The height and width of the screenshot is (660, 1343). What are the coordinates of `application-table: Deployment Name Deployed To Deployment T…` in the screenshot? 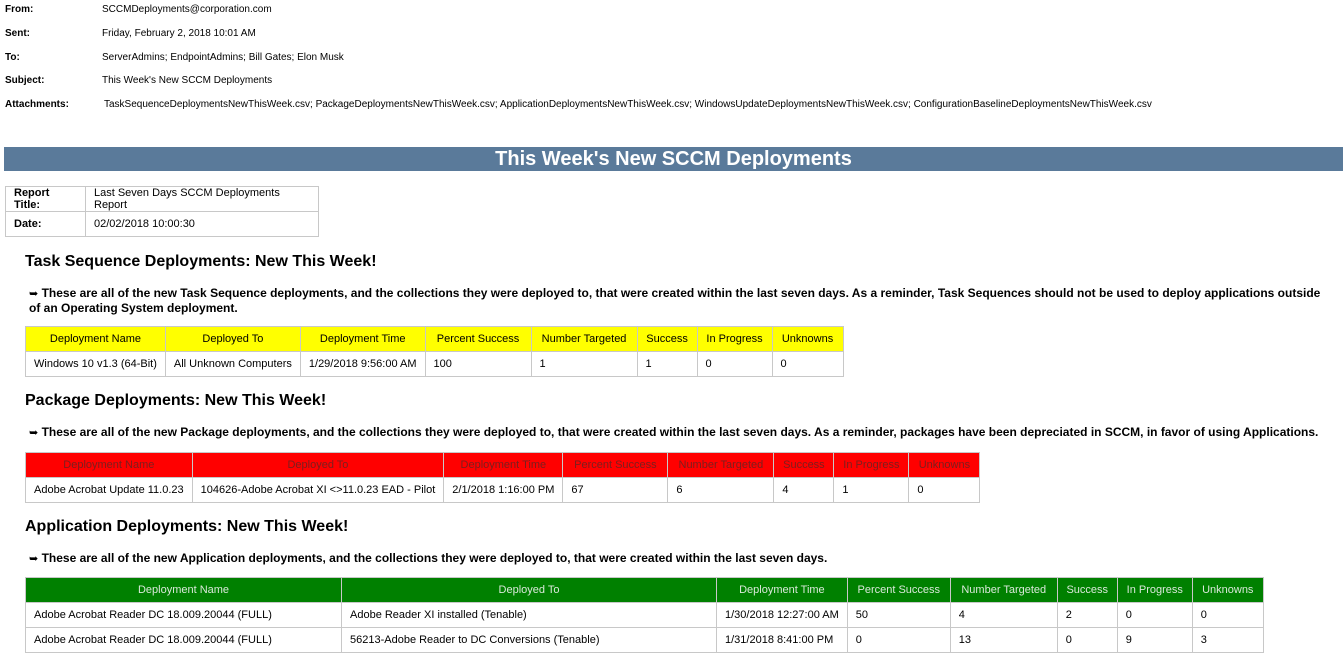 It's located at (644, 615).